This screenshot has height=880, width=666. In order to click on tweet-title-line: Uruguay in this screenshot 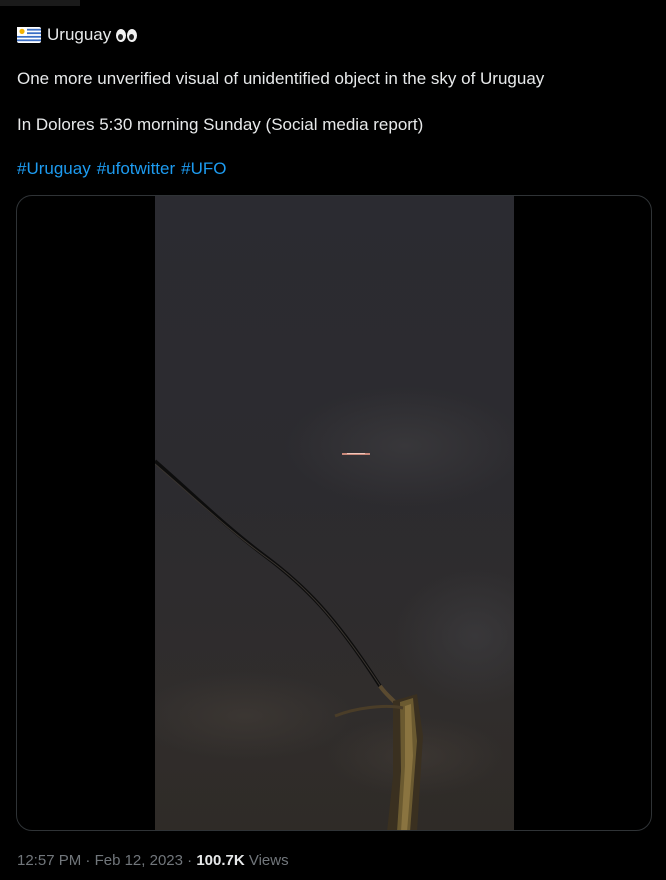, I will do `click(77, 35)`.